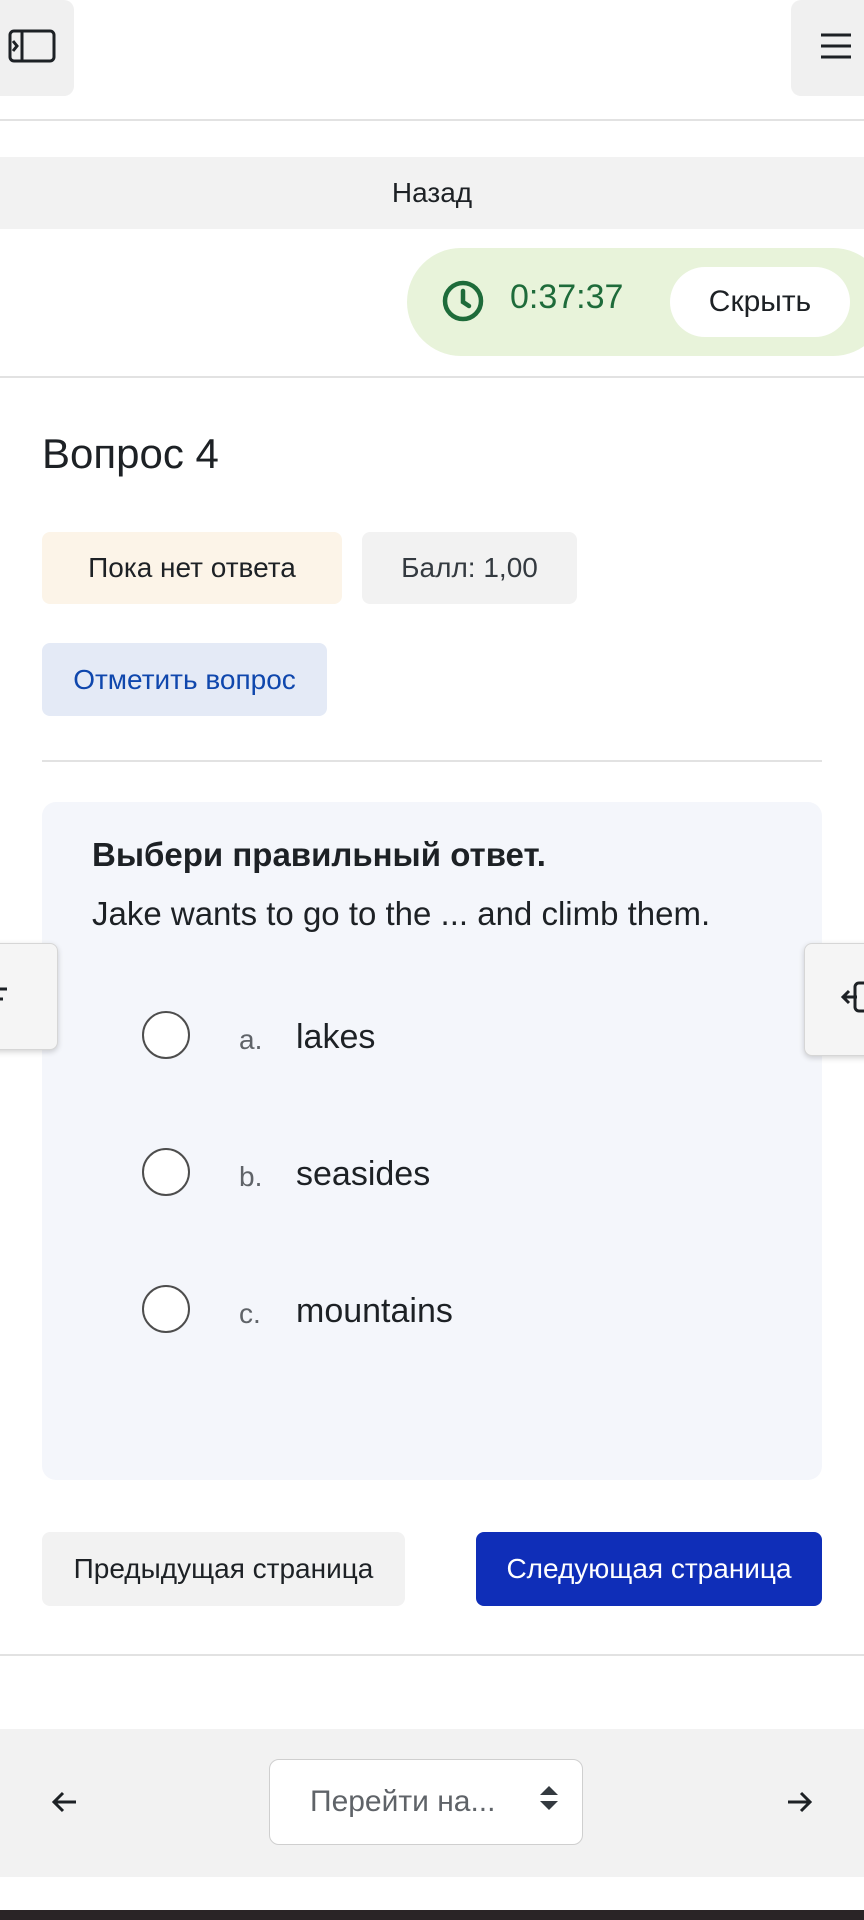  What do you see at coordinates (336, 1037) in the screenshot?
I see `option-text: lakes` at bounding box center [336, 1037].